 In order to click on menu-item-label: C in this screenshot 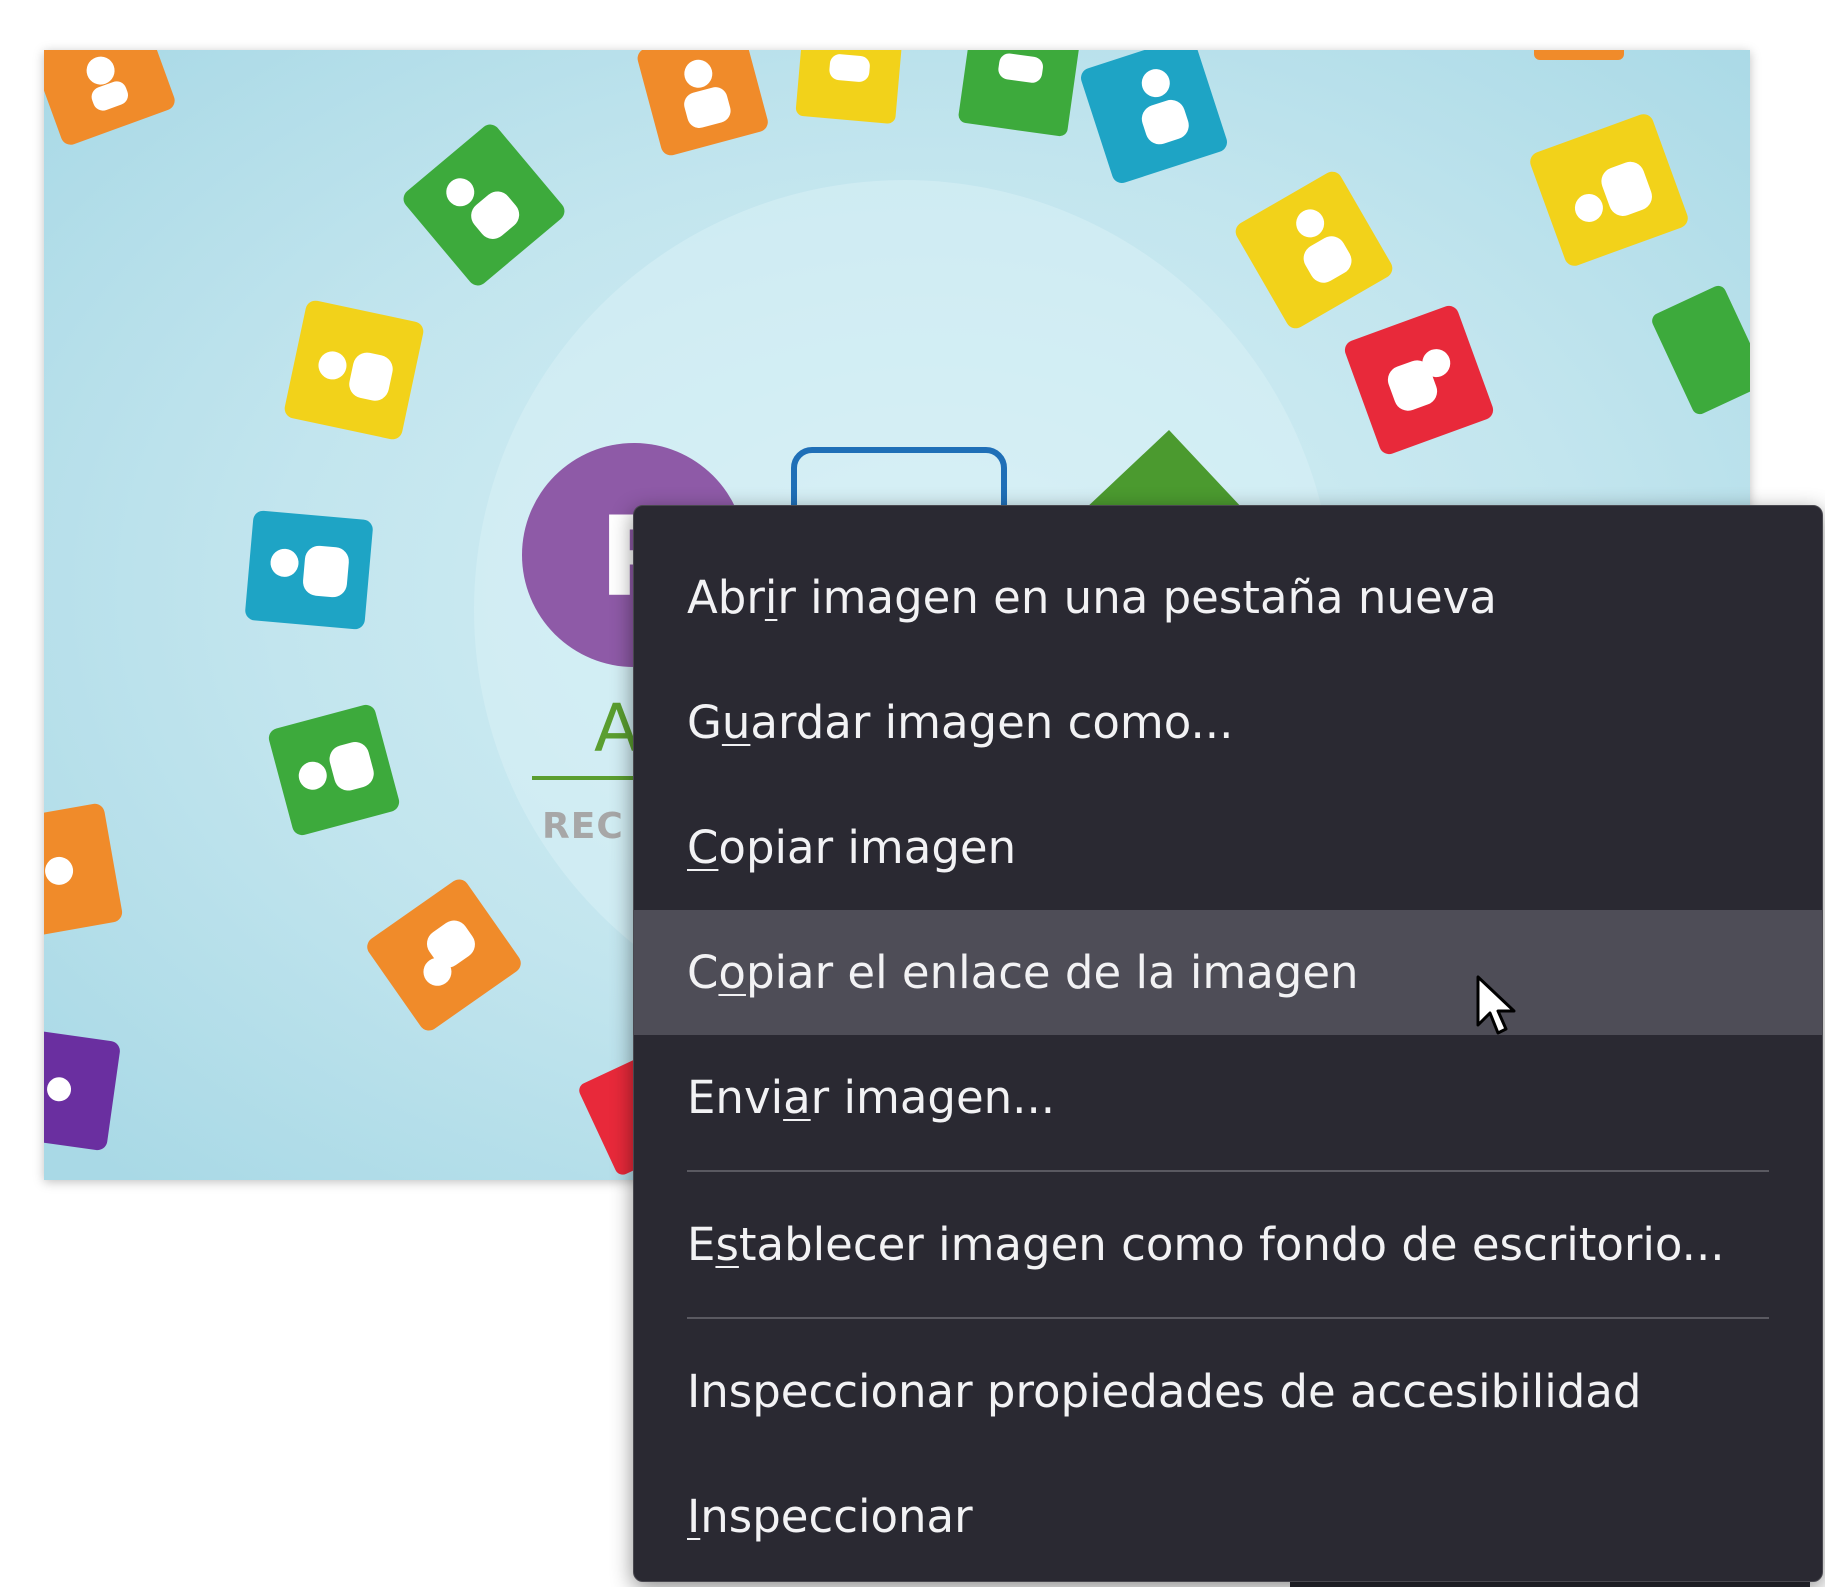, I will do `click(703, 972)`.